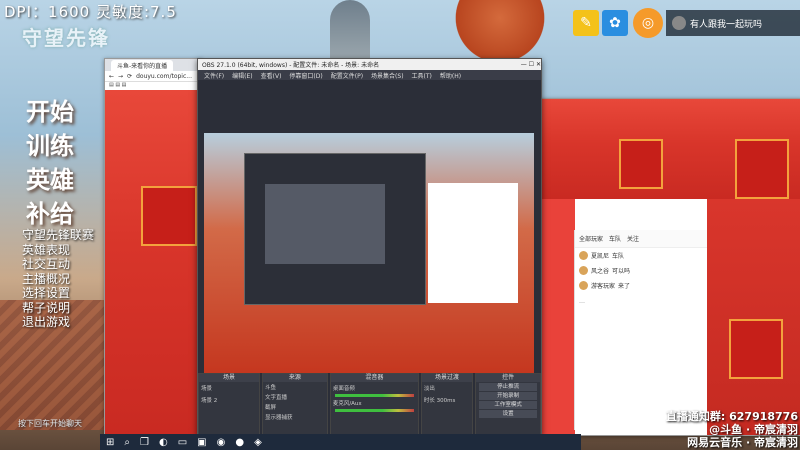 The image size is (800, 450). Describe the element at coordinates (58, 264) in the screenshot. I see `menu-item: 社交互动` at that location.